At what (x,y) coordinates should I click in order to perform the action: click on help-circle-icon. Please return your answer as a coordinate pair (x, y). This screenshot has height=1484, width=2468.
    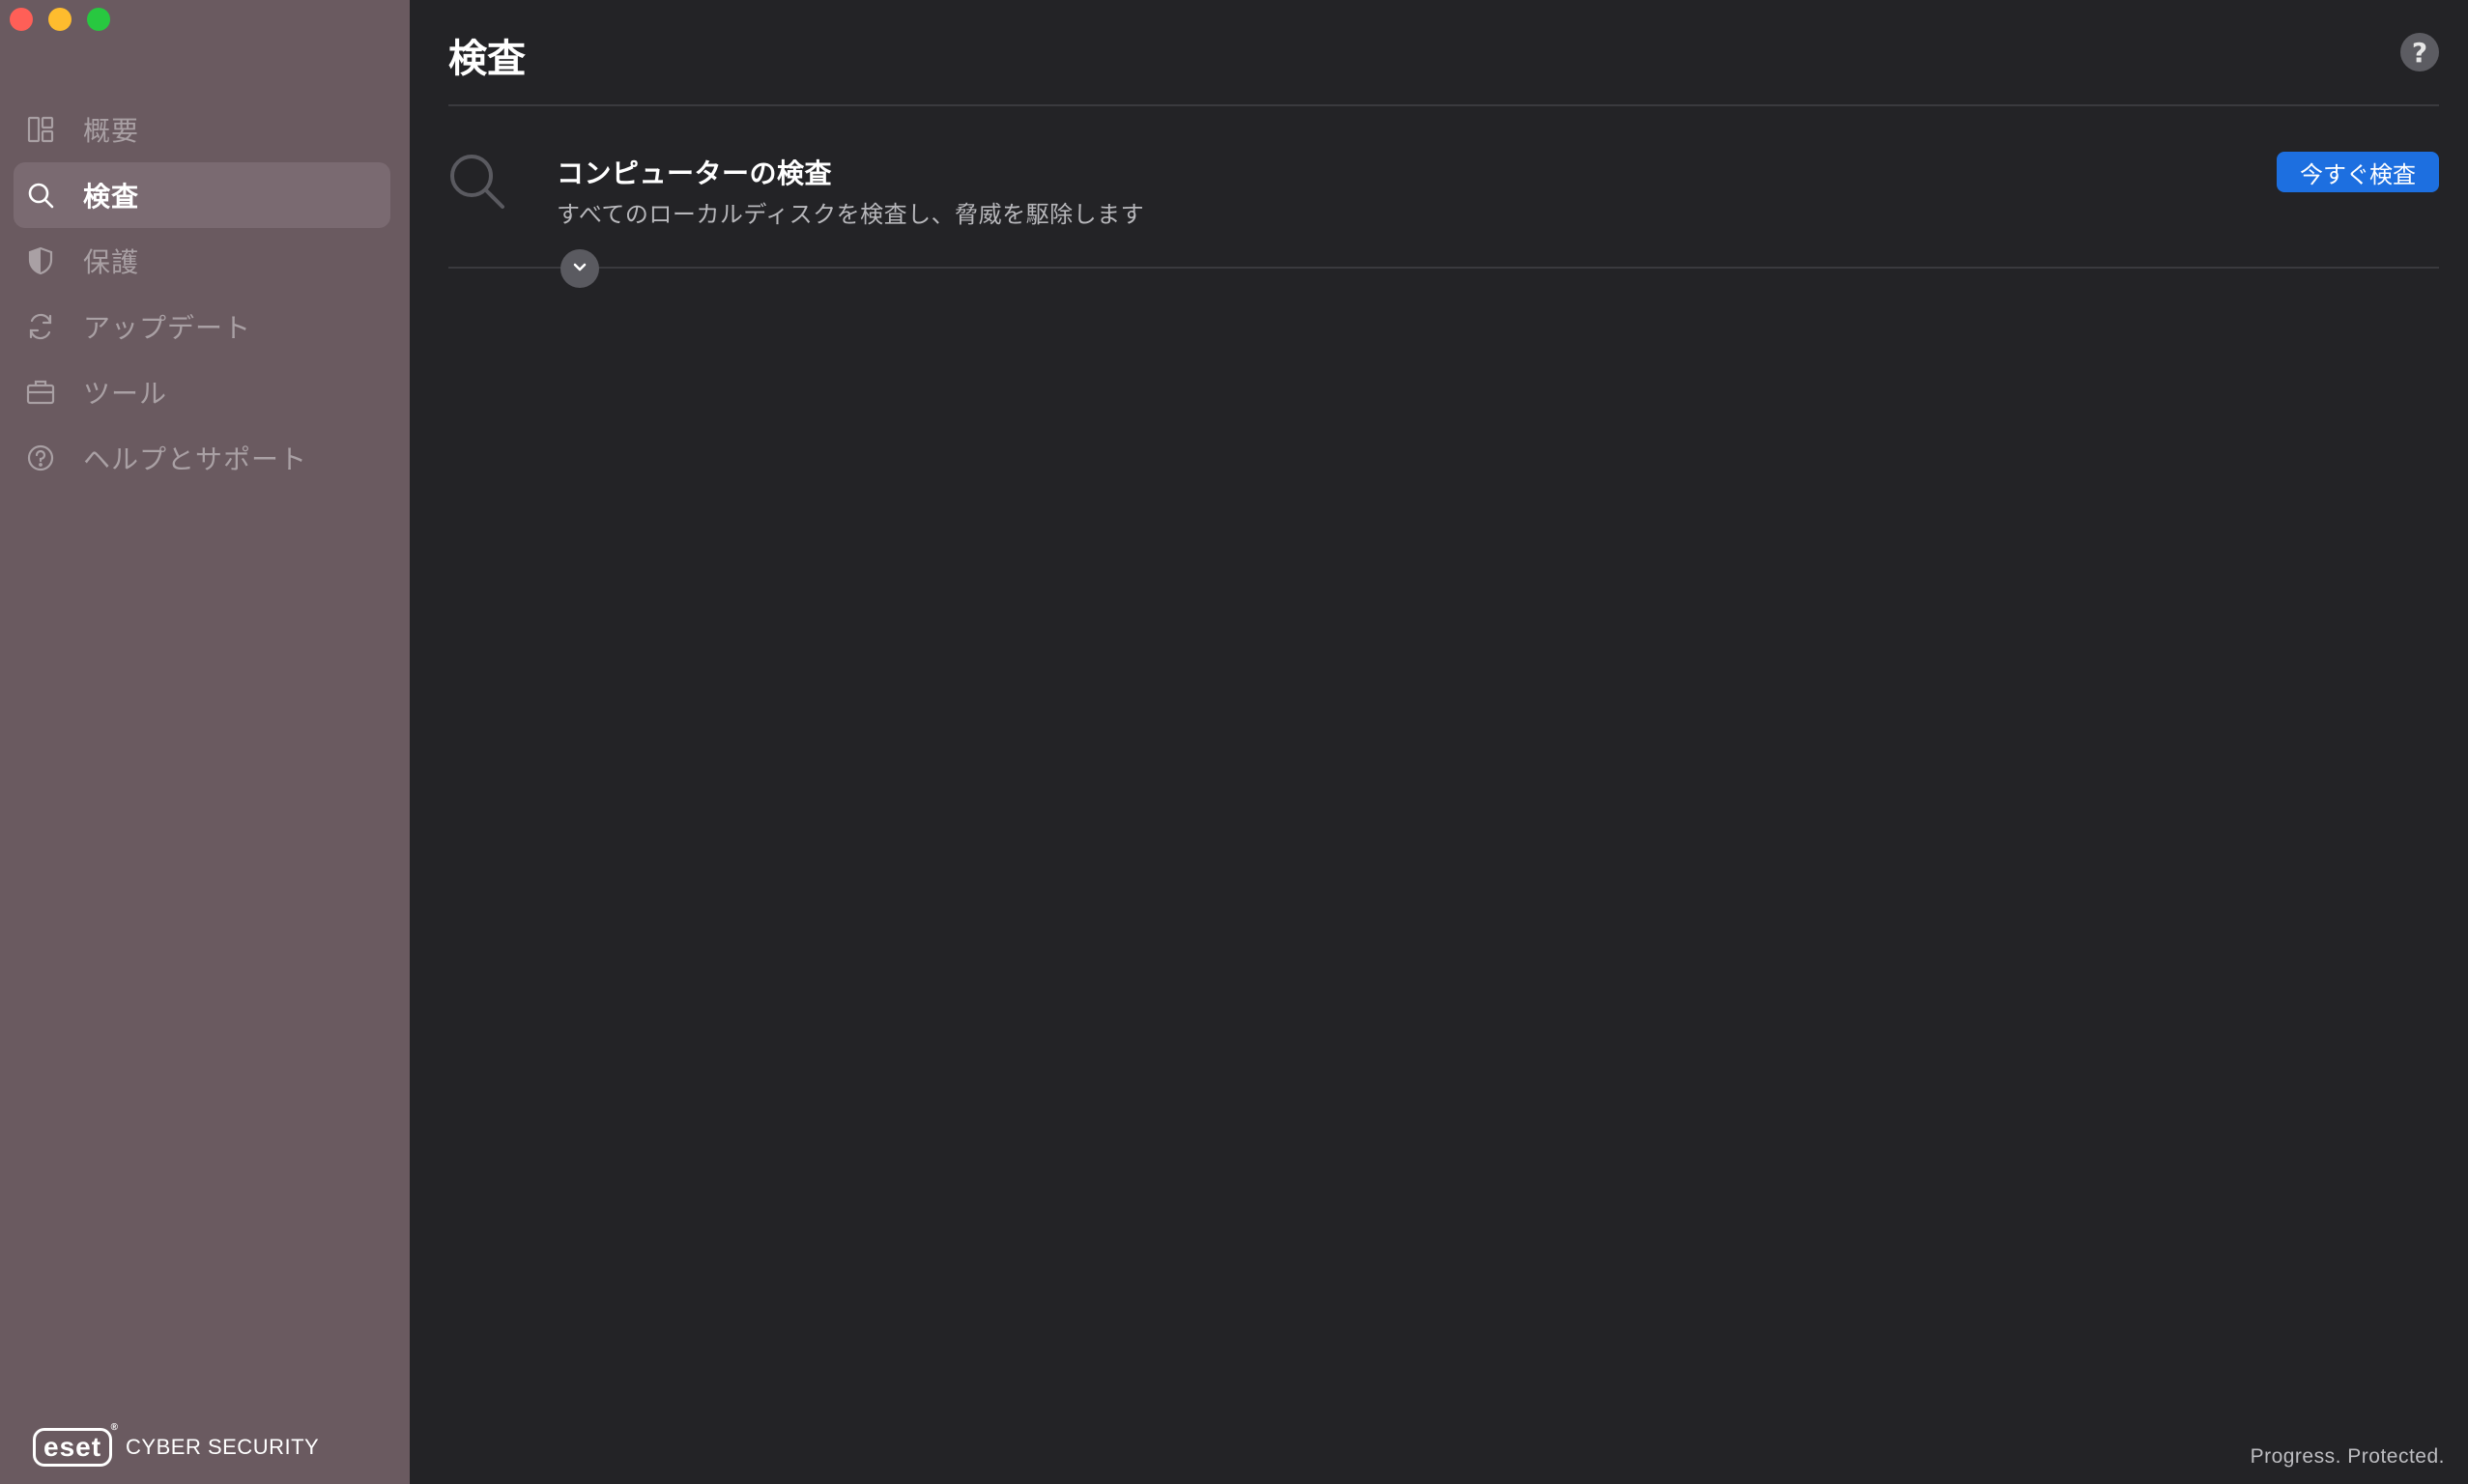
    Looking at the image, I should click on (41, 458).